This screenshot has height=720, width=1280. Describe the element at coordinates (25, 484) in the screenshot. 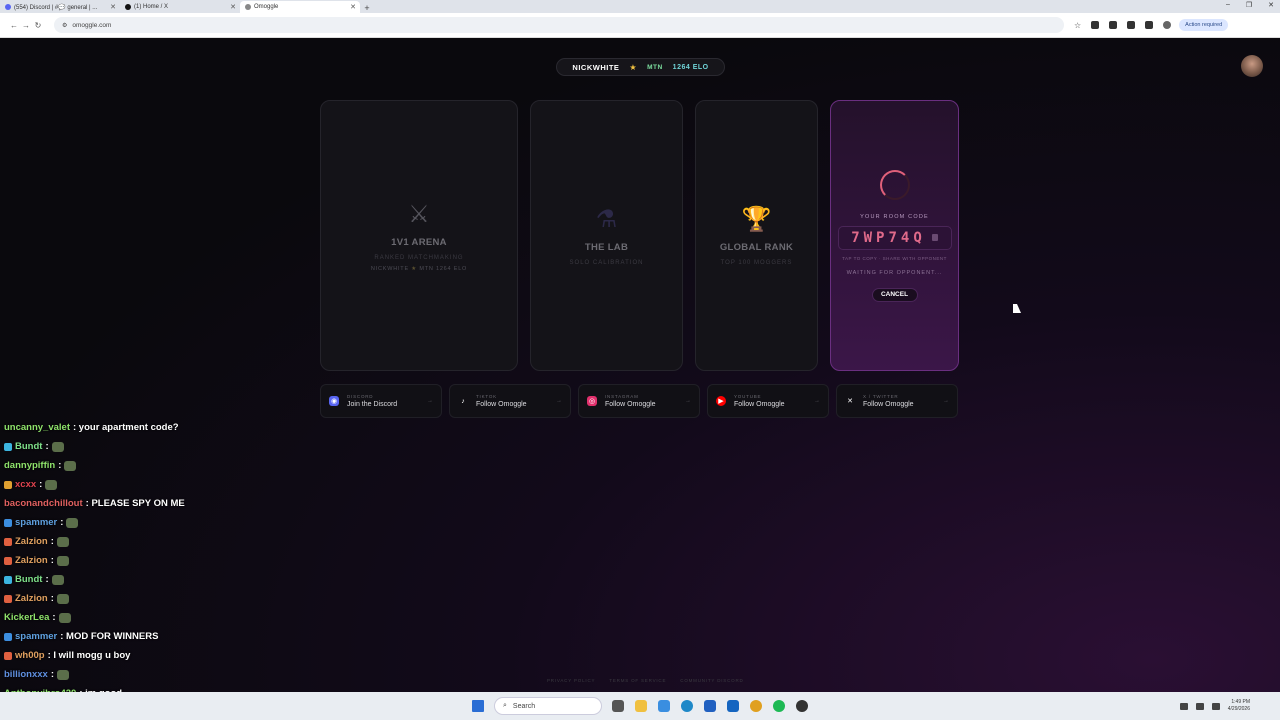

I see `chat-username: xcxx` at that location.